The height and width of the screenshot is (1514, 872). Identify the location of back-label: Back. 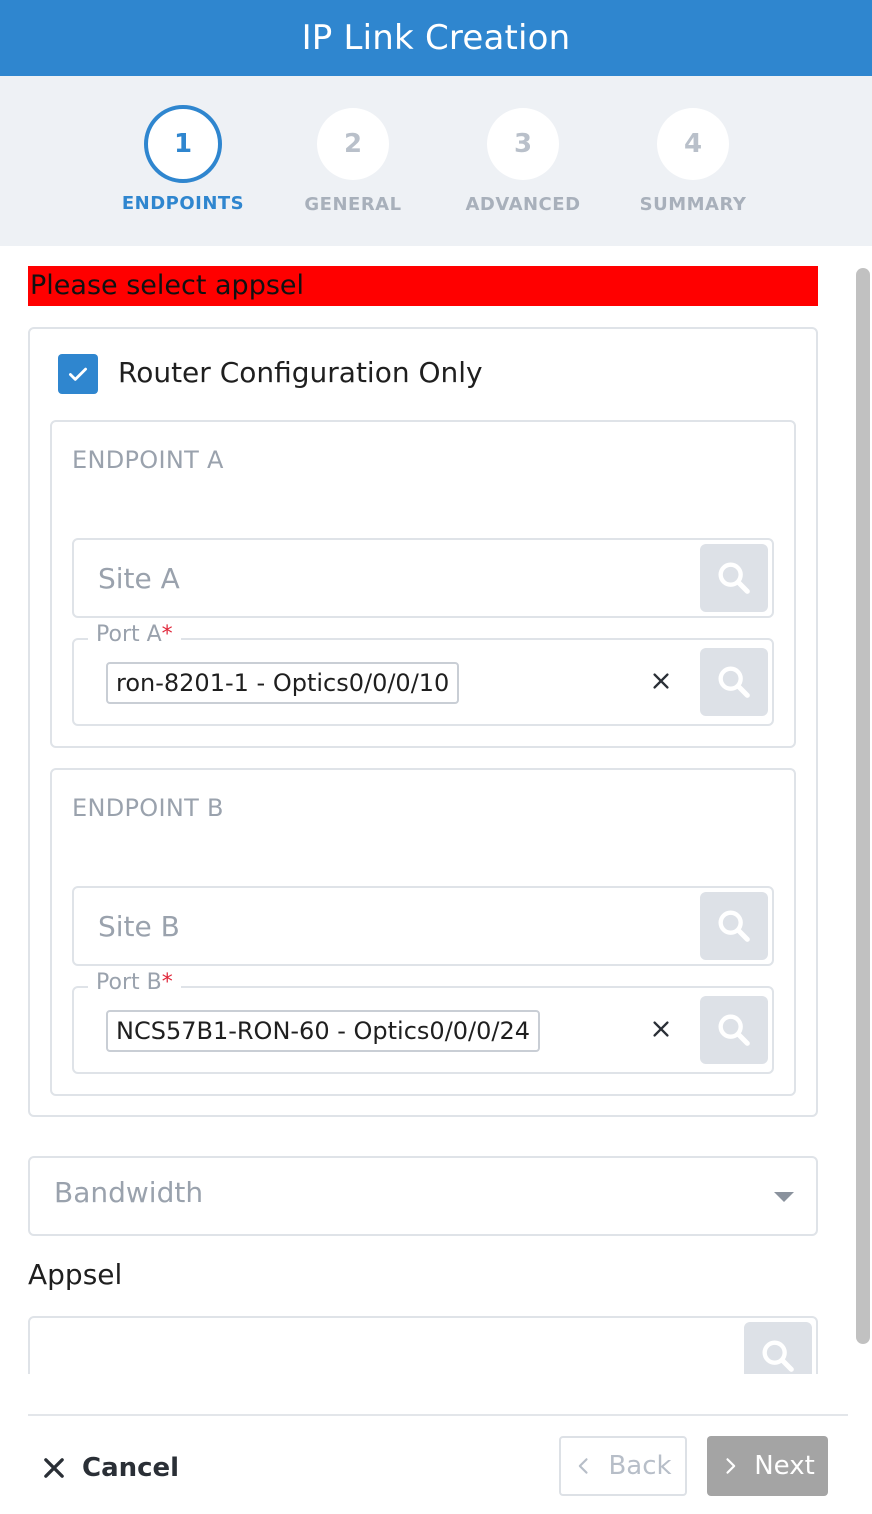
(640, 1466).